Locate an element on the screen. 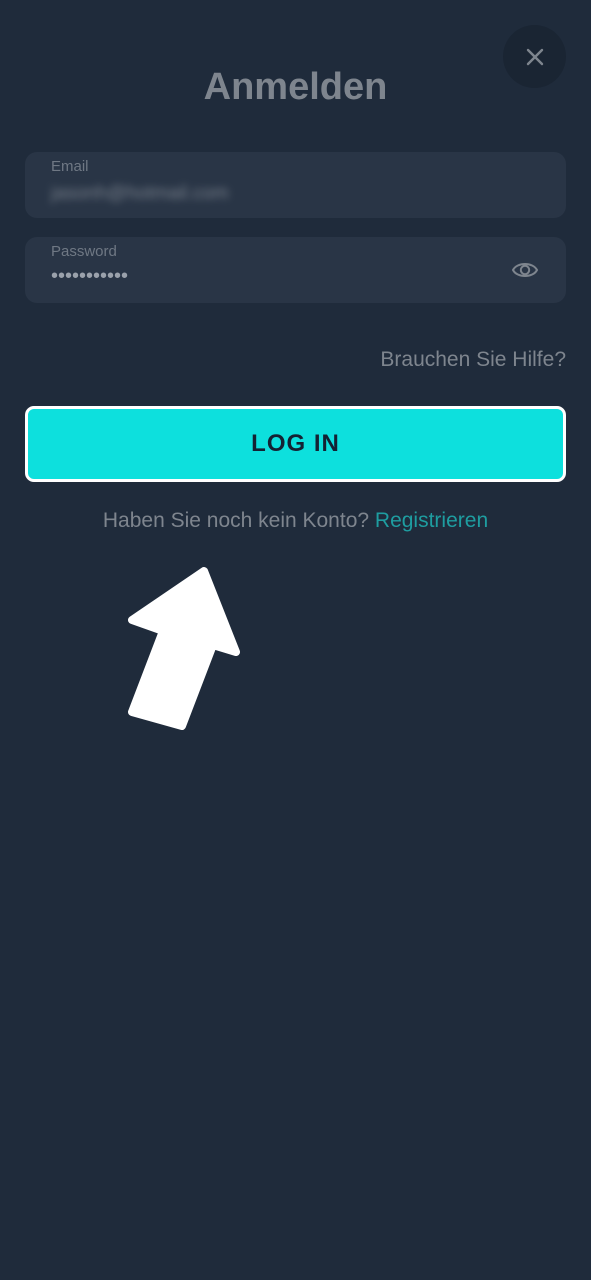 The image size is (591, 1280). login-button: LOG IN is located at coordinates (295, 444).